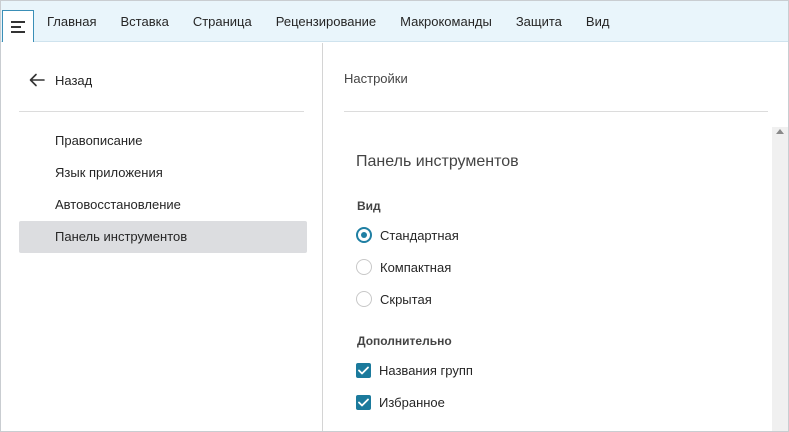  What do you see at coordinates (404, 341) in the screenshot?
I see `extra-group-label: Дополнительно` at bounding box center [404, 341].